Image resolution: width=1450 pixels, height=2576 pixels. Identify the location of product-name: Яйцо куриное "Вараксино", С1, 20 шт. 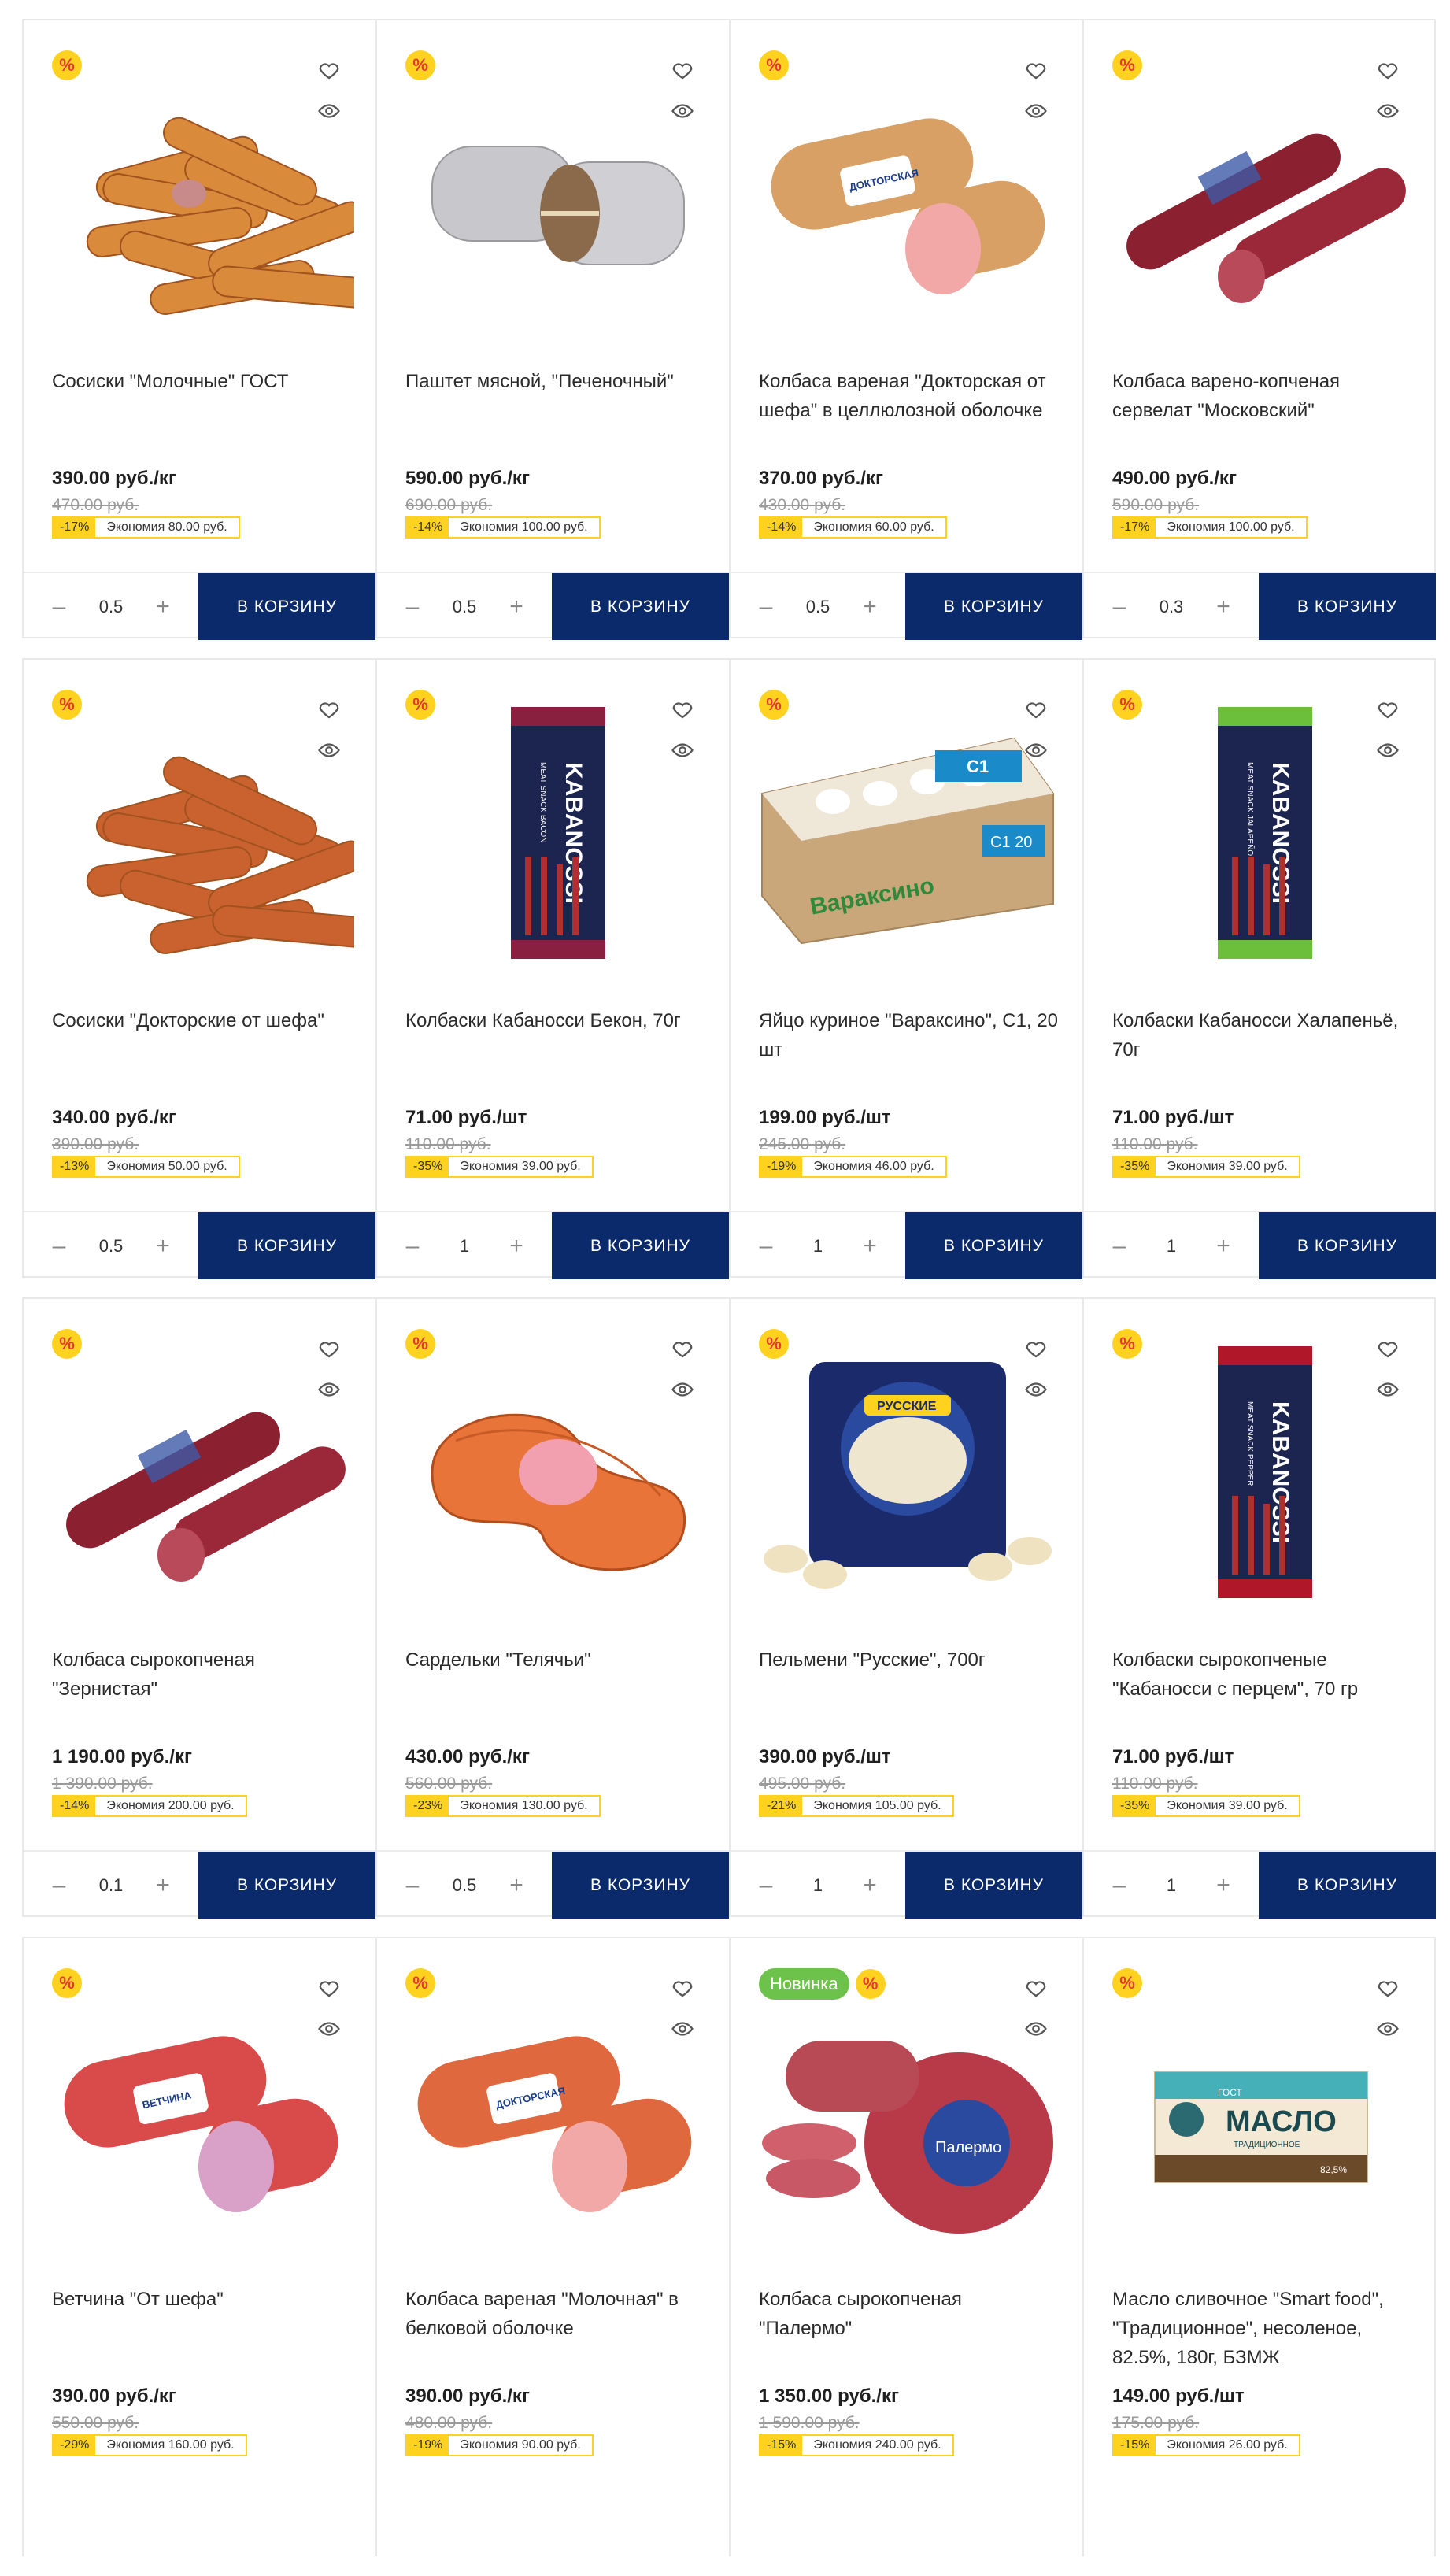
(908, 1035).